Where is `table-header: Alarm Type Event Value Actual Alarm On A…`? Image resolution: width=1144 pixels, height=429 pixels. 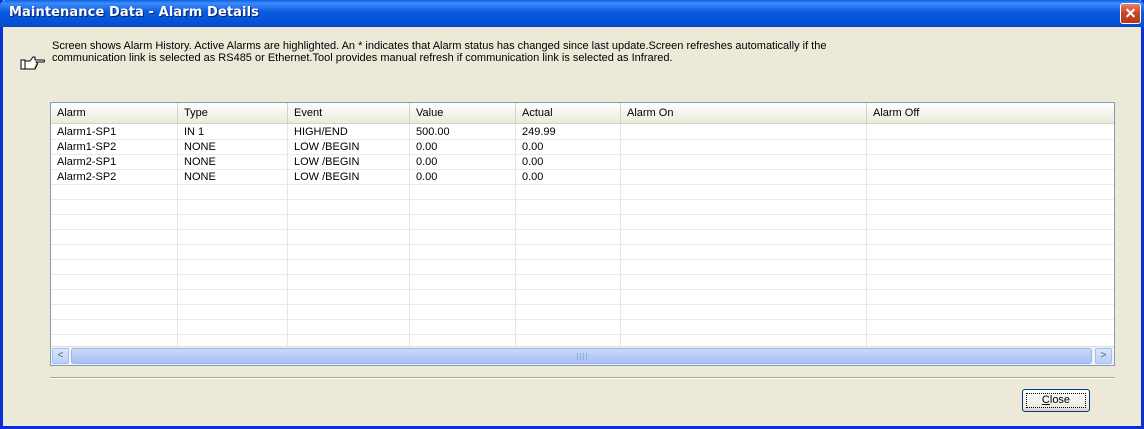
table-header: Alarm Type Event Value Actual Alarm On A… is located at coordinates (582, 113).